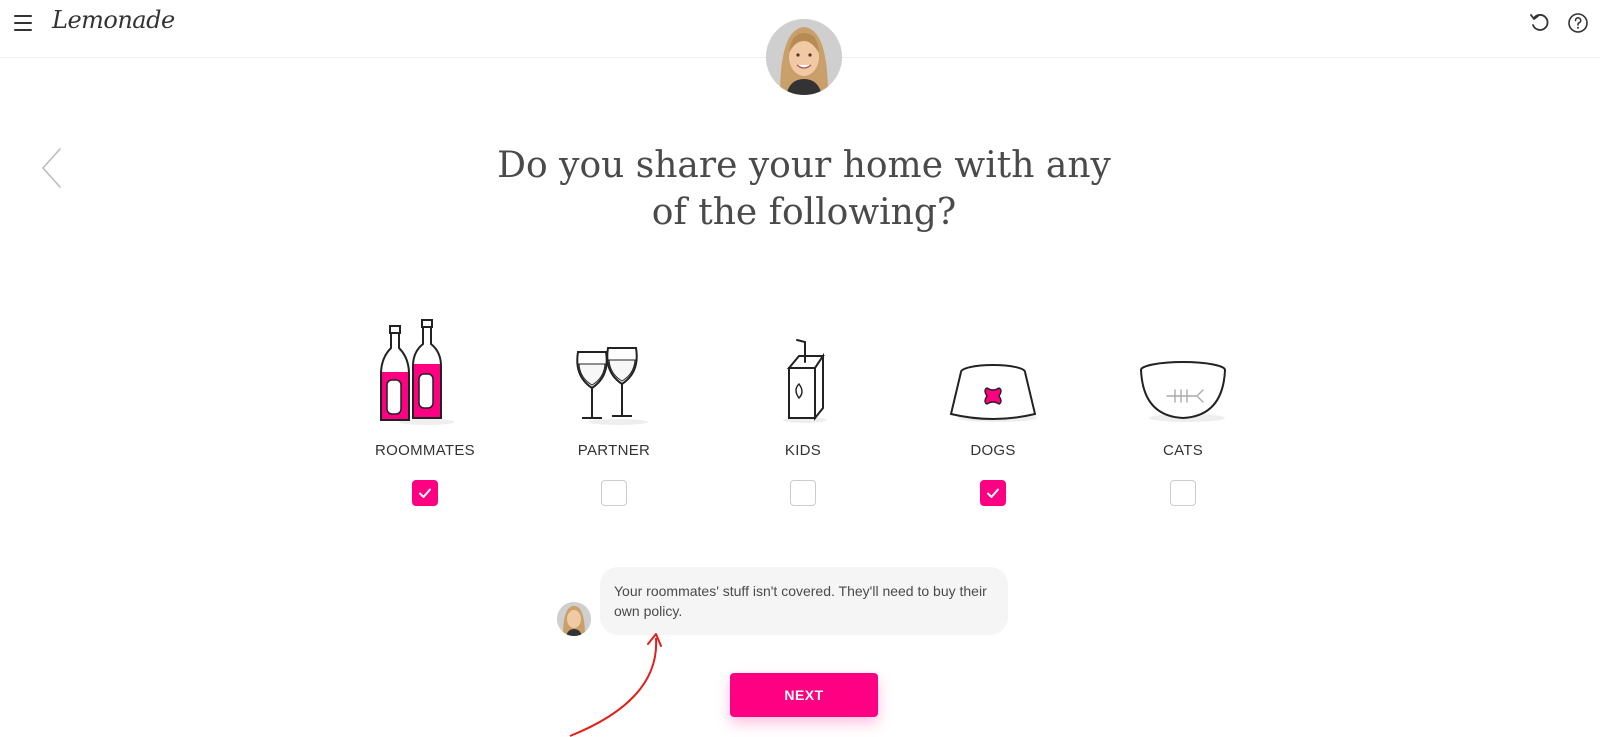 Image resolution: width=1600 pixels, height=737 pixels. I want to click on option-roommates: ROOMMATES, so click(425, 412).